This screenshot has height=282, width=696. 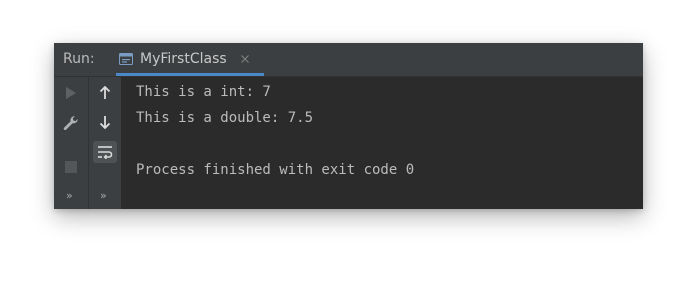 What do you see at coordinates (71, 143) in the screenshot?
I see `left-toolbar: »` at bounding box center [71, 143].